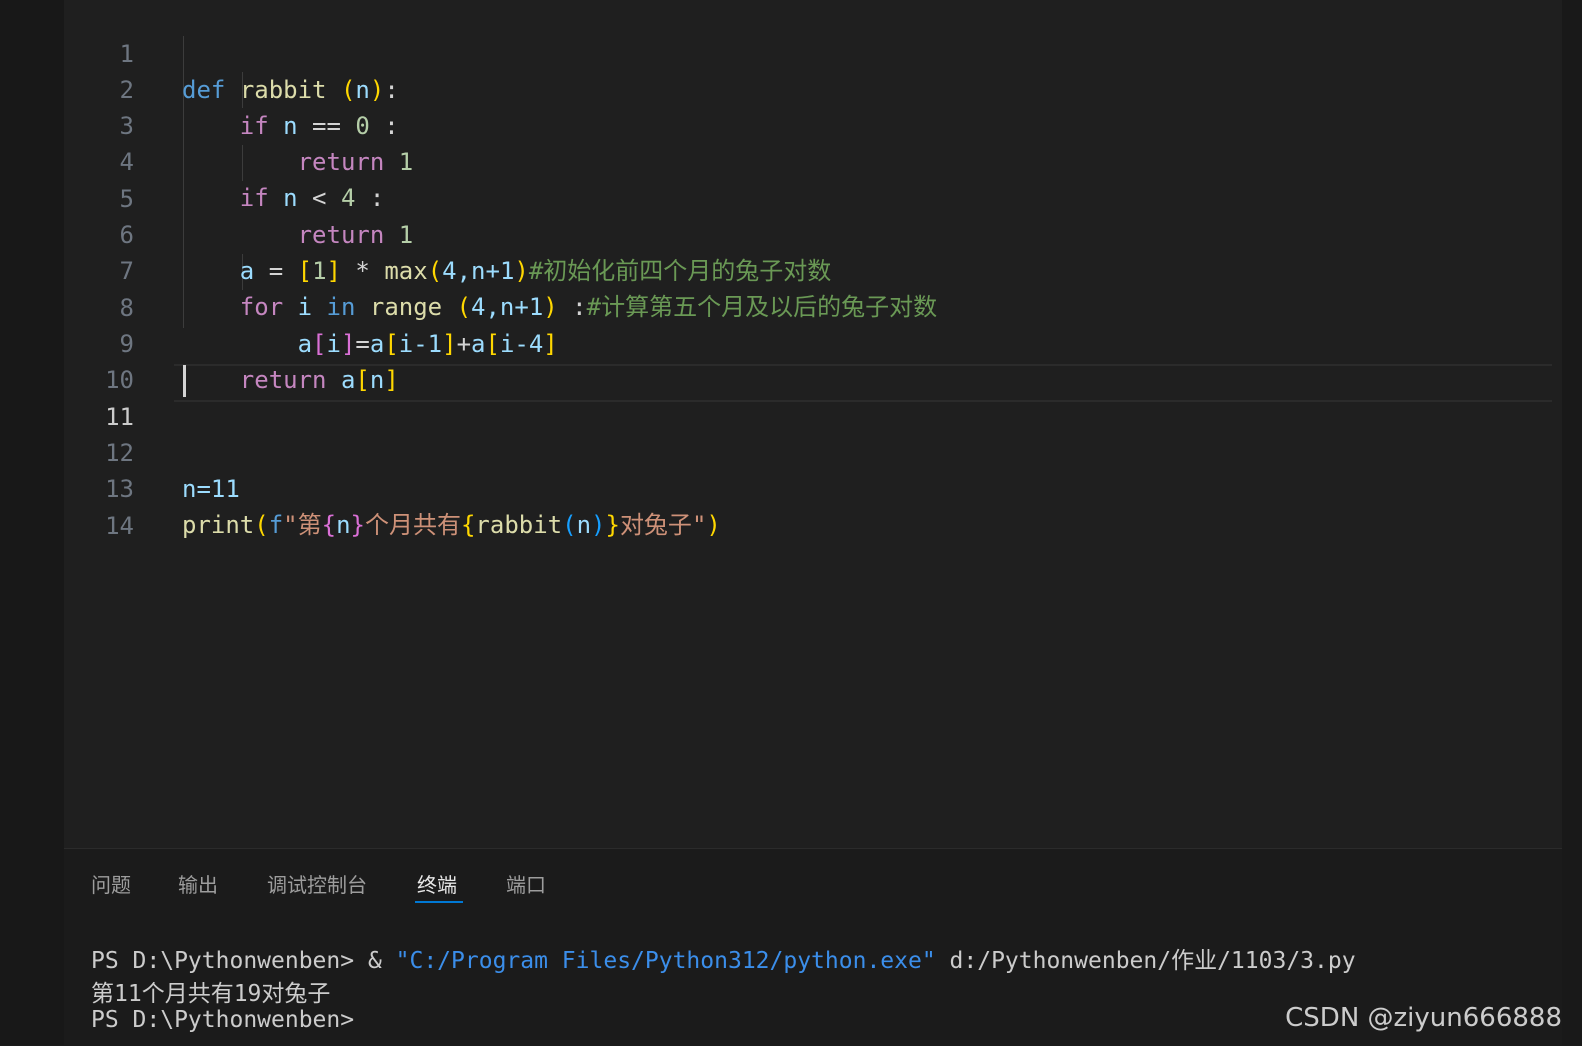  Describe the element at coordinates (437, 883) in the screenshot. I see `tab-terminal: 终端` at that location.